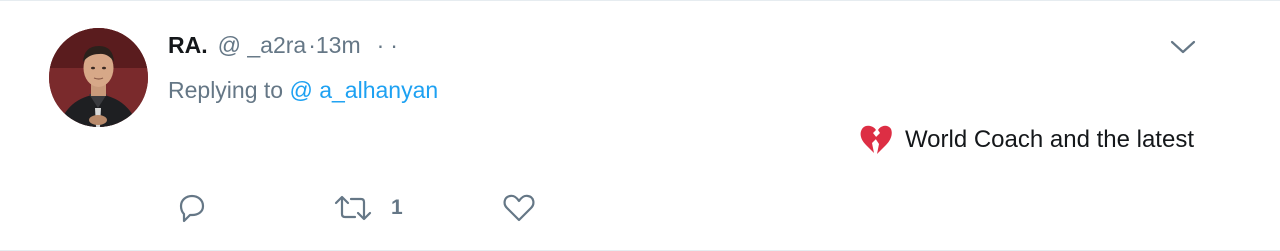 The image size is (1280, 251). What do you see at coordinates (226, 90) in the screenshot?
I see `replying-to-label: Replying to` at bounding box center [226, 90].